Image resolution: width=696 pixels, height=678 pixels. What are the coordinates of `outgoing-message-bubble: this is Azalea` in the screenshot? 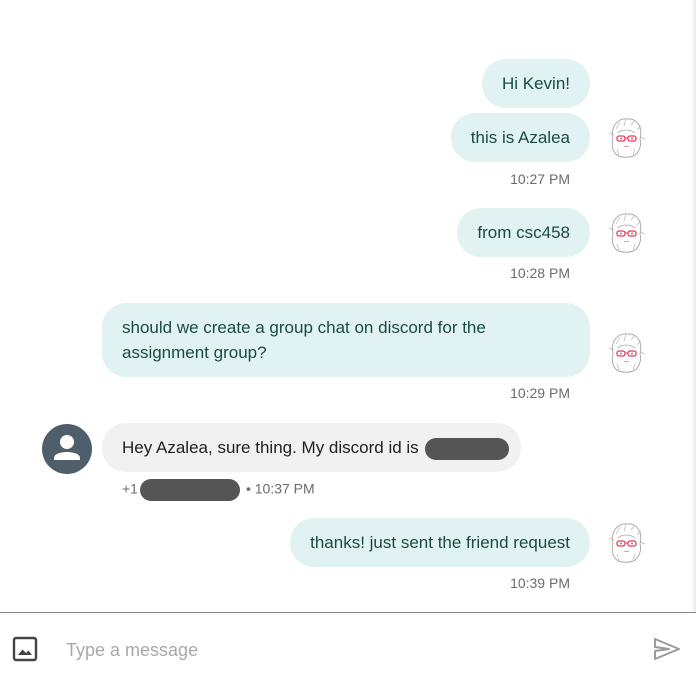 It's located at (520, 137).